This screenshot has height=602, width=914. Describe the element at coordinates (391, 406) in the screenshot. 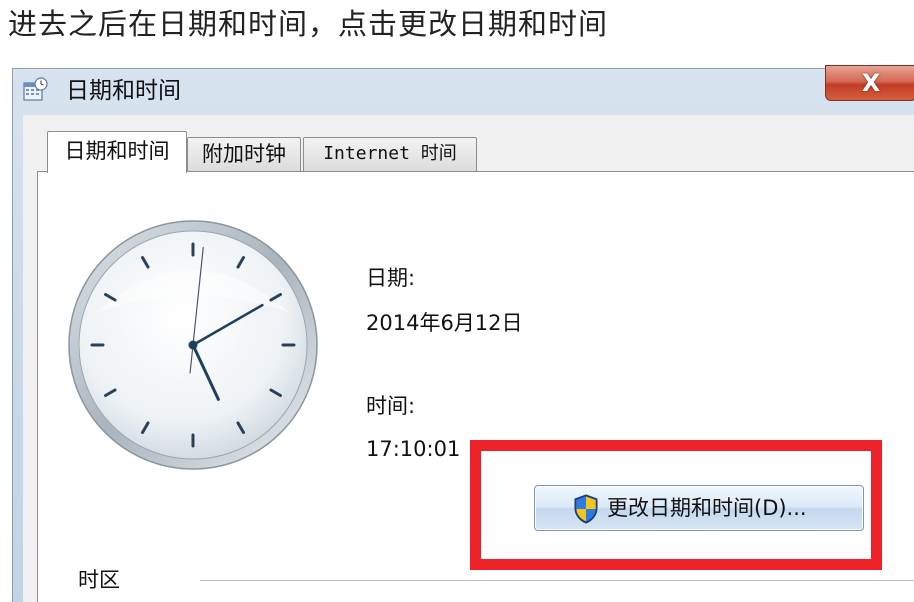

I see `time-label: 时间:` at that location.